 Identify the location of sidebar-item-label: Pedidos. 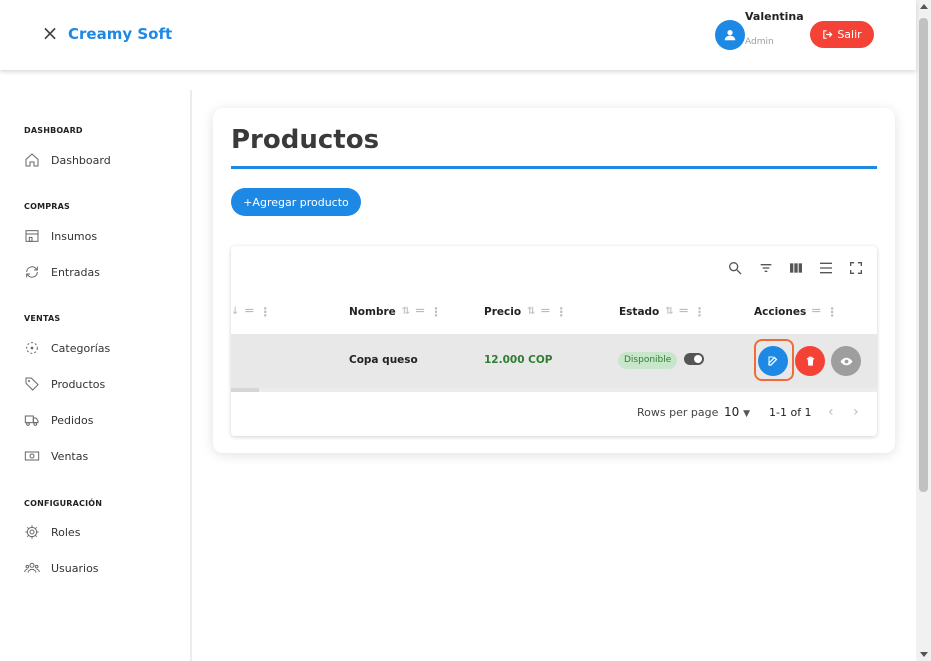
(72, 420).